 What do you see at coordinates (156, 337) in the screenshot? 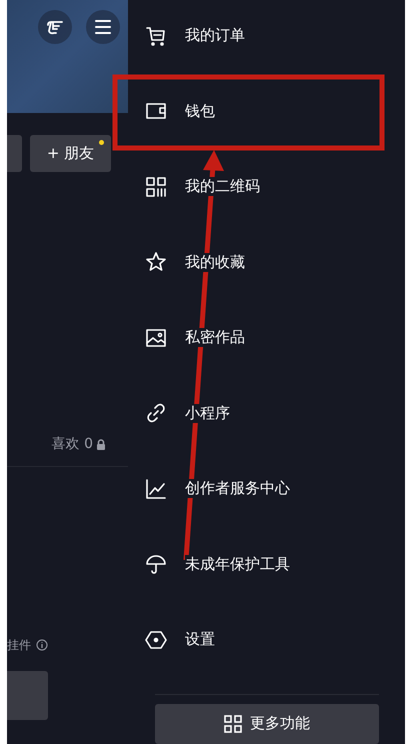
I see `image-icon` at bounding box center [156, 337].